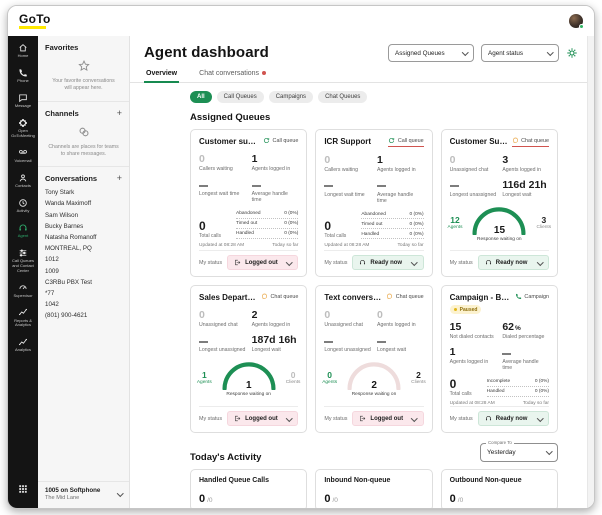 The image size is (602, 515). I want to click on user-avatar, so click(576, 21).